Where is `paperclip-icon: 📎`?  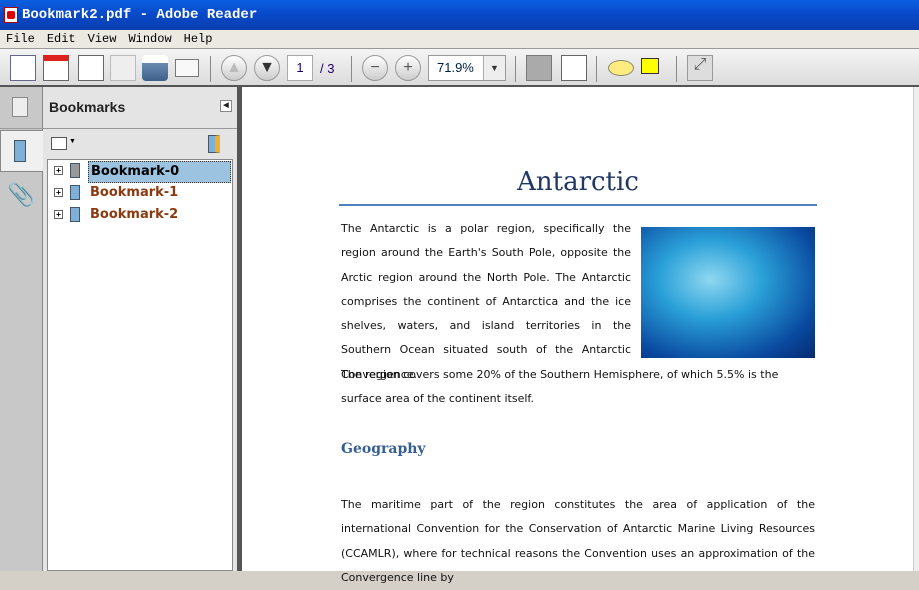
paperclip-icon: 📎 is located at coordinates (21, 194).